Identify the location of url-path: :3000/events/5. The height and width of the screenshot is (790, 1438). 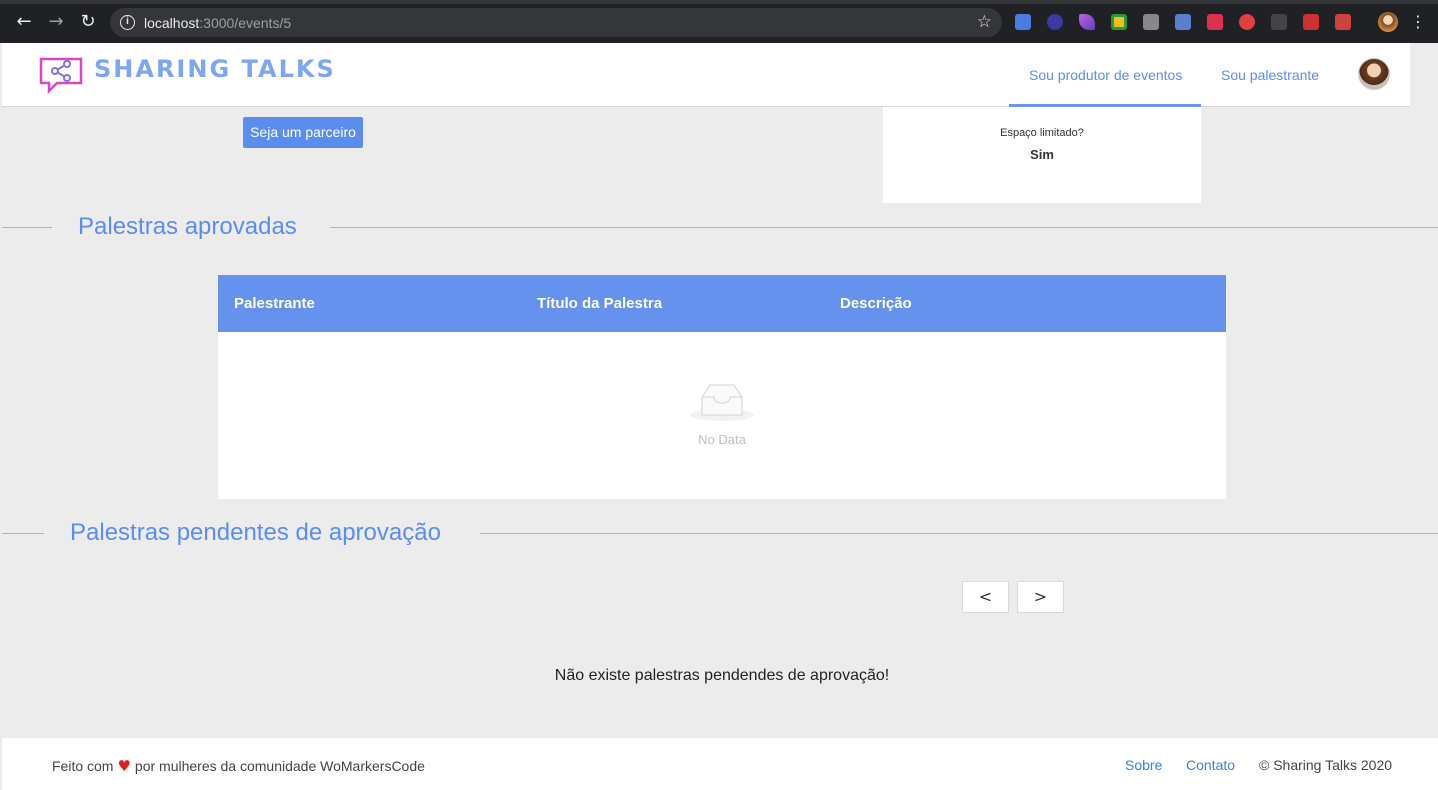
(245, 23).